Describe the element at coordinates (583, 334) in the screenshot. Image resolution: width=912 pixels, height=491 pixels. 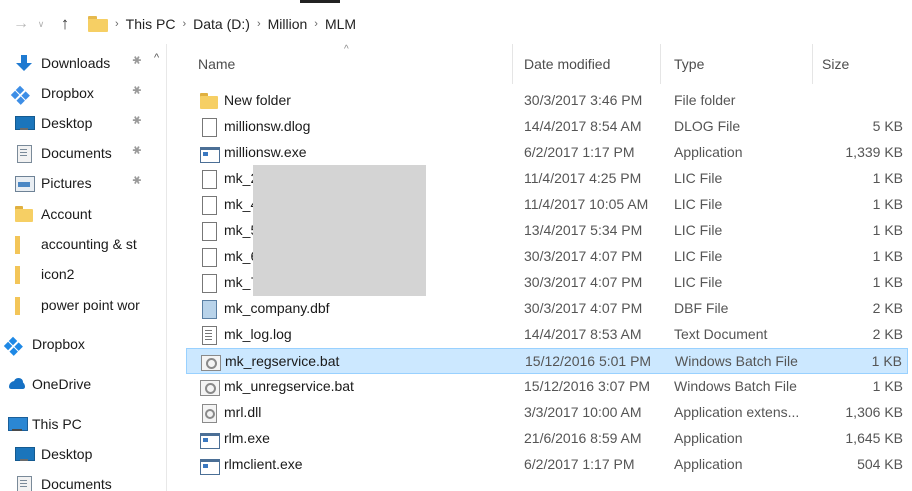
I see `file-date: 14/4/2017 8:53 AM` at that location.